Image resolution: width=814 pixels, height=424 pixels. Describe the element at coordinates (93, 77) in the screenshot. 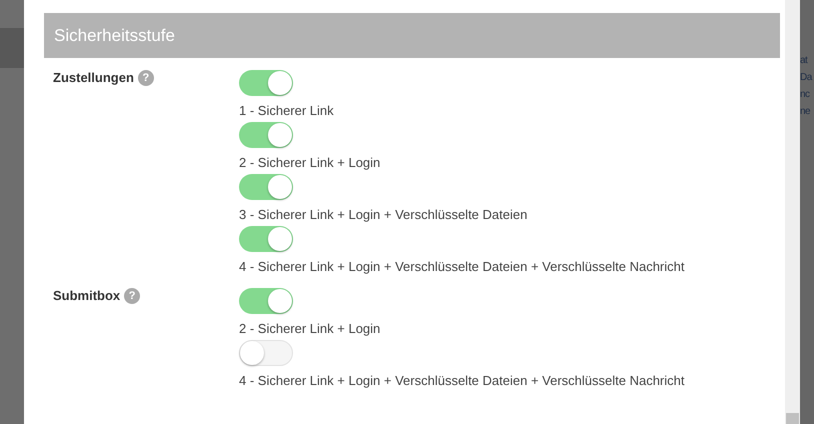

I see `group-label: Zustellungen` at that location.